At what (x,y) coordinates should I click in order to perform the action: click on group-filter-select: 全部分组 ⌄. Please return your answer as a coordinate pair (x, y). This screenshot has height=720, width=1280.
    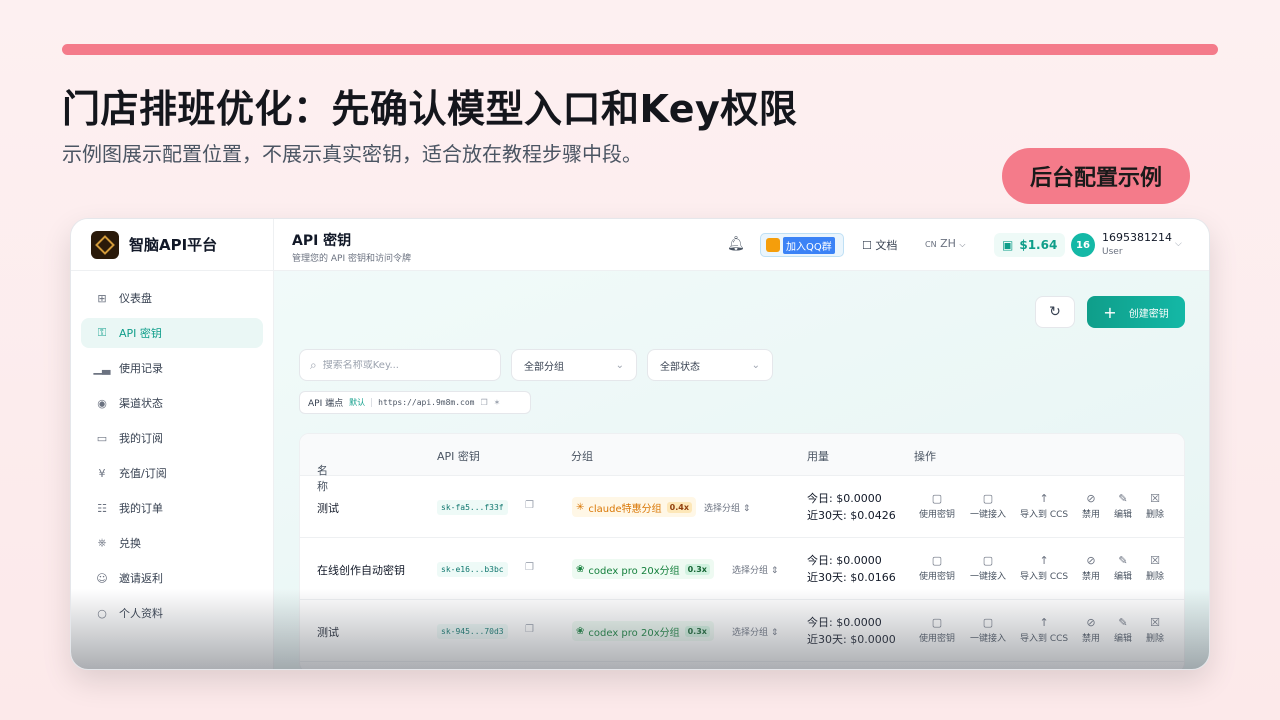
    Looking at the image, I should click on (574, 365).